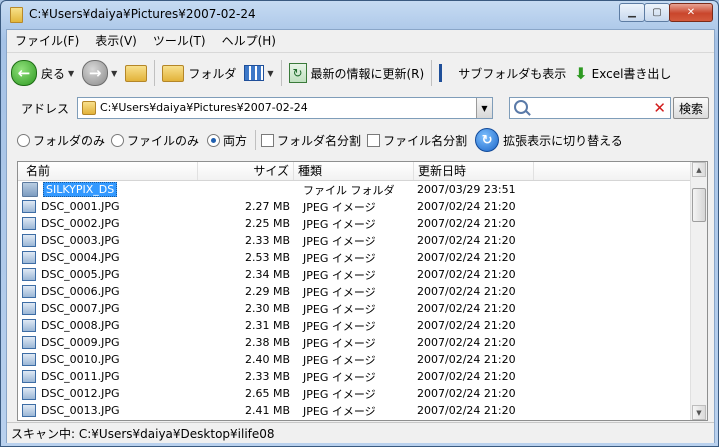 This screenshot has height=447, width=719. What do you see at coordinates (698, 291) in the screenshot?
I see `vertical-scrollbar: ▲ ▼` at bounding box center [698, 291].